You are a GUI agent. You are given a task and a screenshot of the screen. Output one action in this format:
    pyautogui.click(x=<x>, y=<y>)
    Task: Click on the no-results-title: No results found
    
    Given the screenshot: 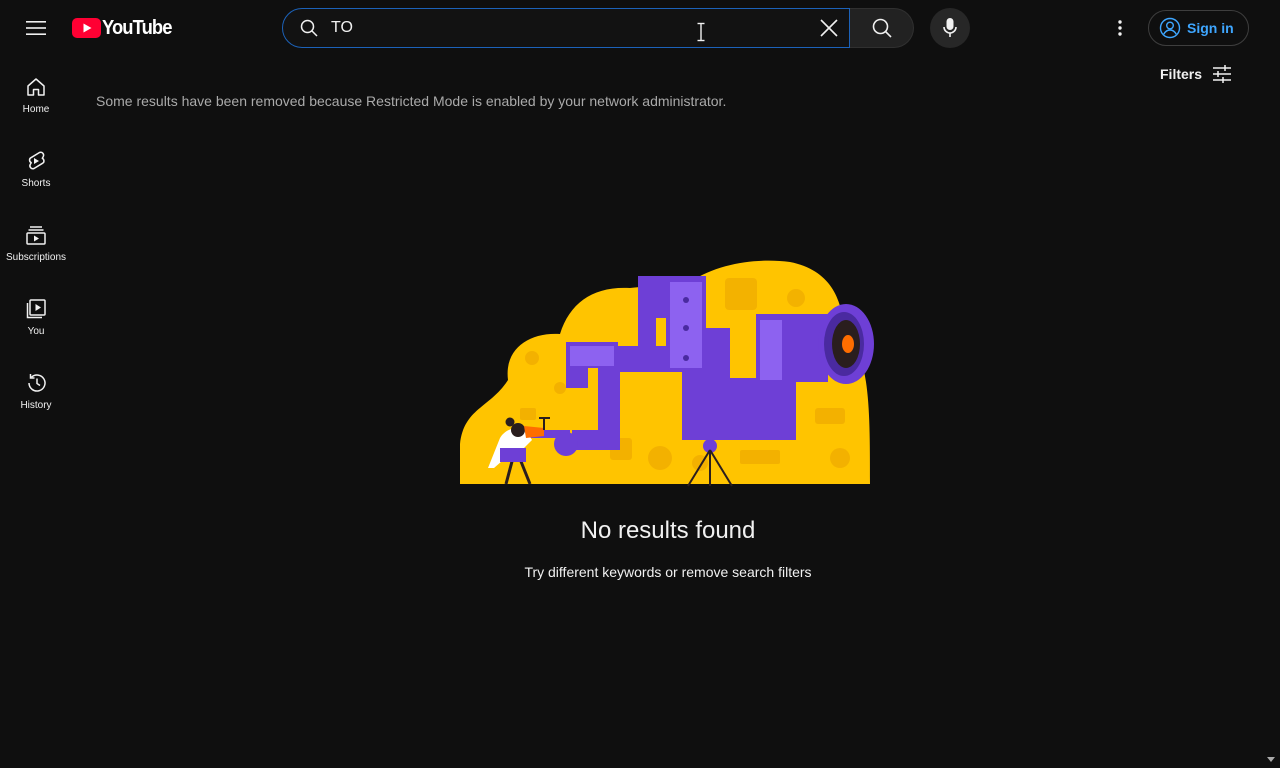 What is the action you would take?
    pyautogui.click(x=668, y=530)
    